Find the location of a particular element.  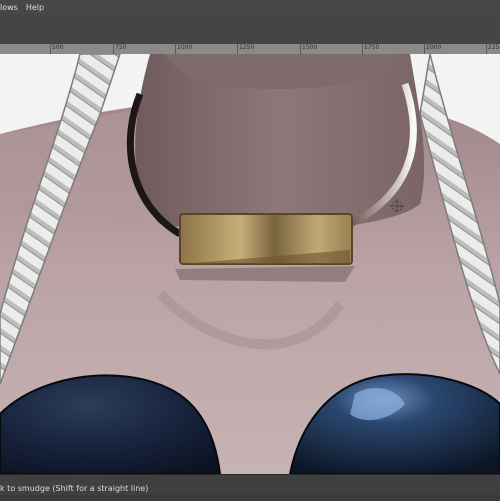

ruler-label: 1250 is located at coordinates (247, 47).